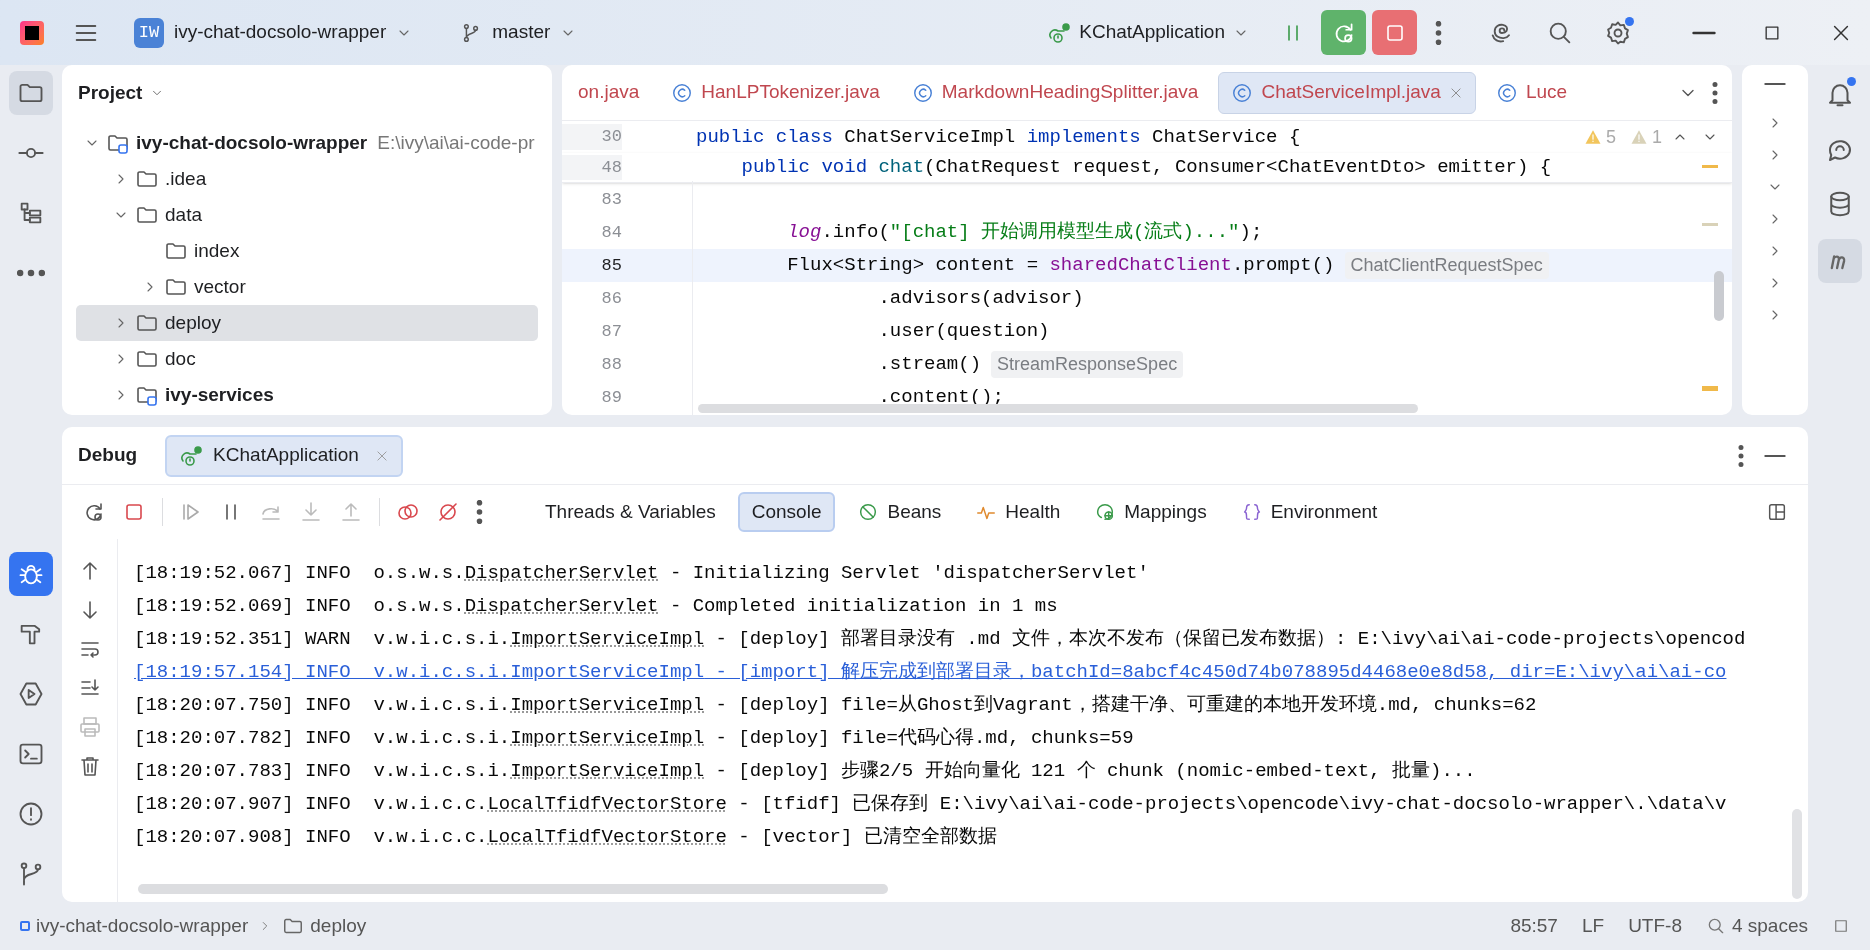  I want to click on tree-item: .idea, so click(307, 179).